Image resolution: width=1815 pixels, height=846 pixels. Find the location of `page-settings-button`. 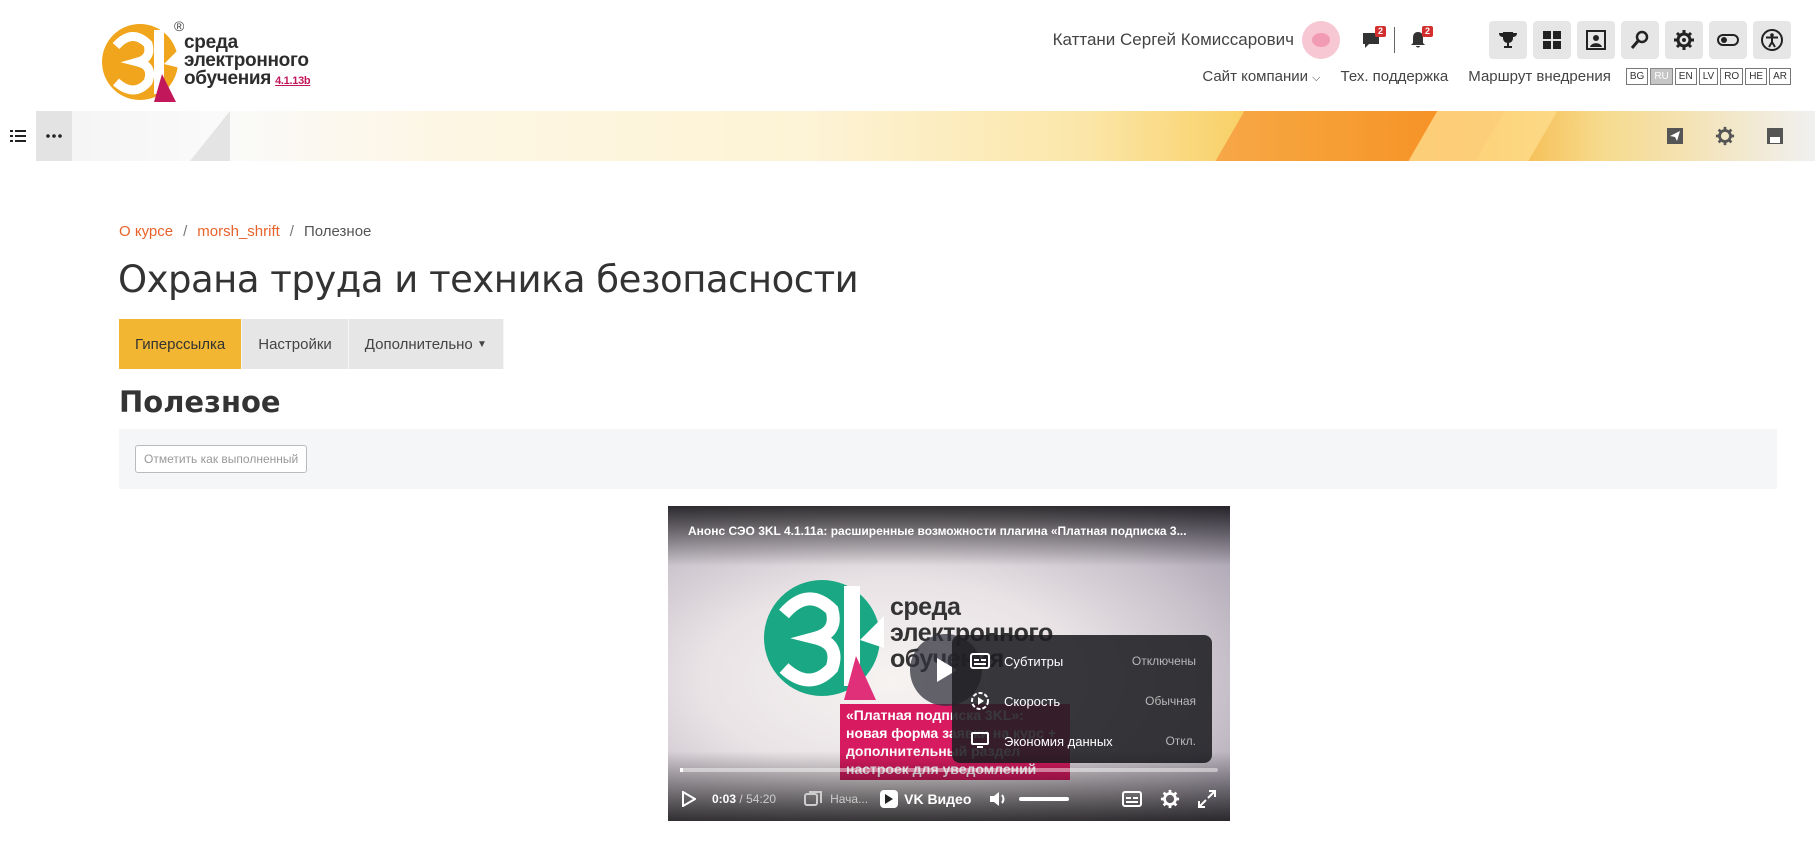

page-settings-button is located at coordinates (1725, 136).